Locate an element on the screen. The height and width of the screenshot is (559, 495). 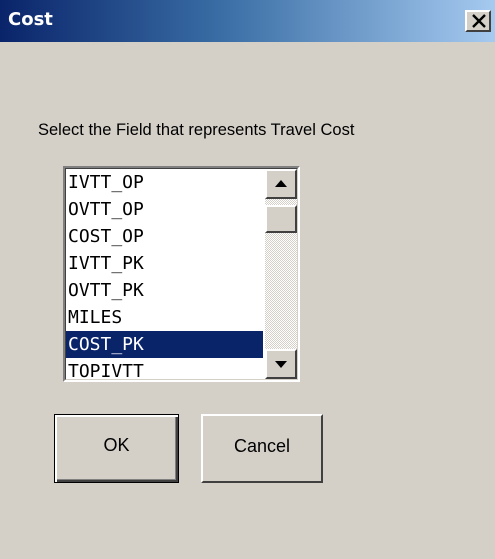
list-item: TOPIVTT is located at coordinates (164, 368).